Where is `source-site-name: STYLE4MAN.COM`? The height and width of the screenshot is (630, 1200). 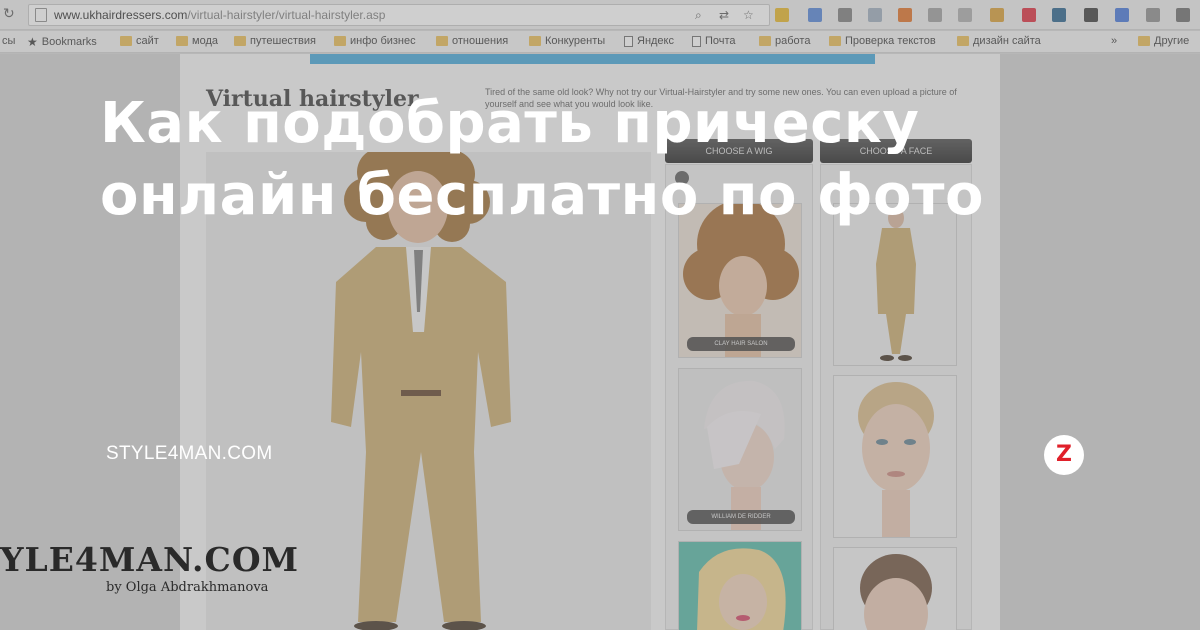
source-site-name: STYLE4MAN.COM is located at coordinates (189, 454).